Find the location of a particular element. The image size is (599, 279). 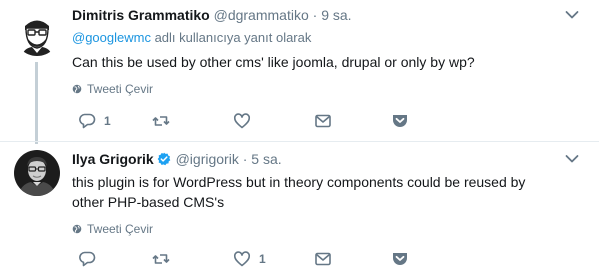

timestamp: 5 sa. is located at coordinates (266, 159).